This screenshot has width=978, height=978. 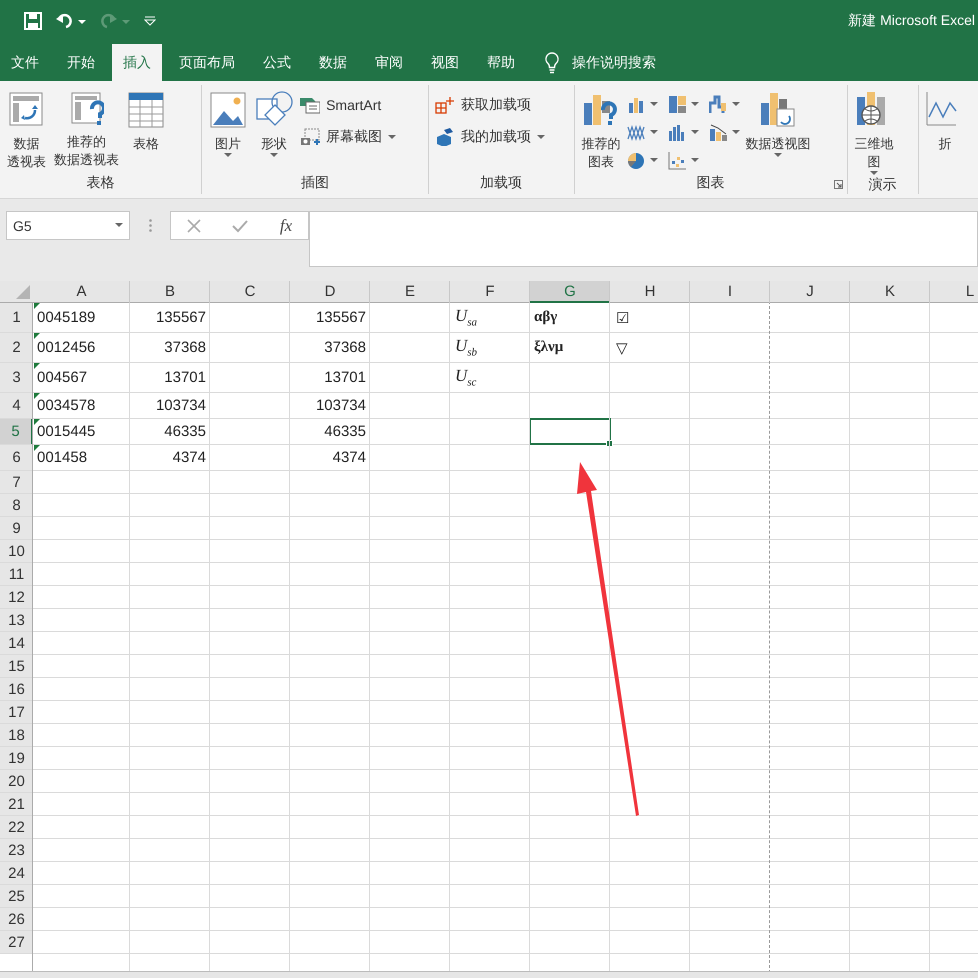 What do you see at coordinates (882, 185) in the screenshot?
I see `group-label: 演示` at bounding box center [882, 185].